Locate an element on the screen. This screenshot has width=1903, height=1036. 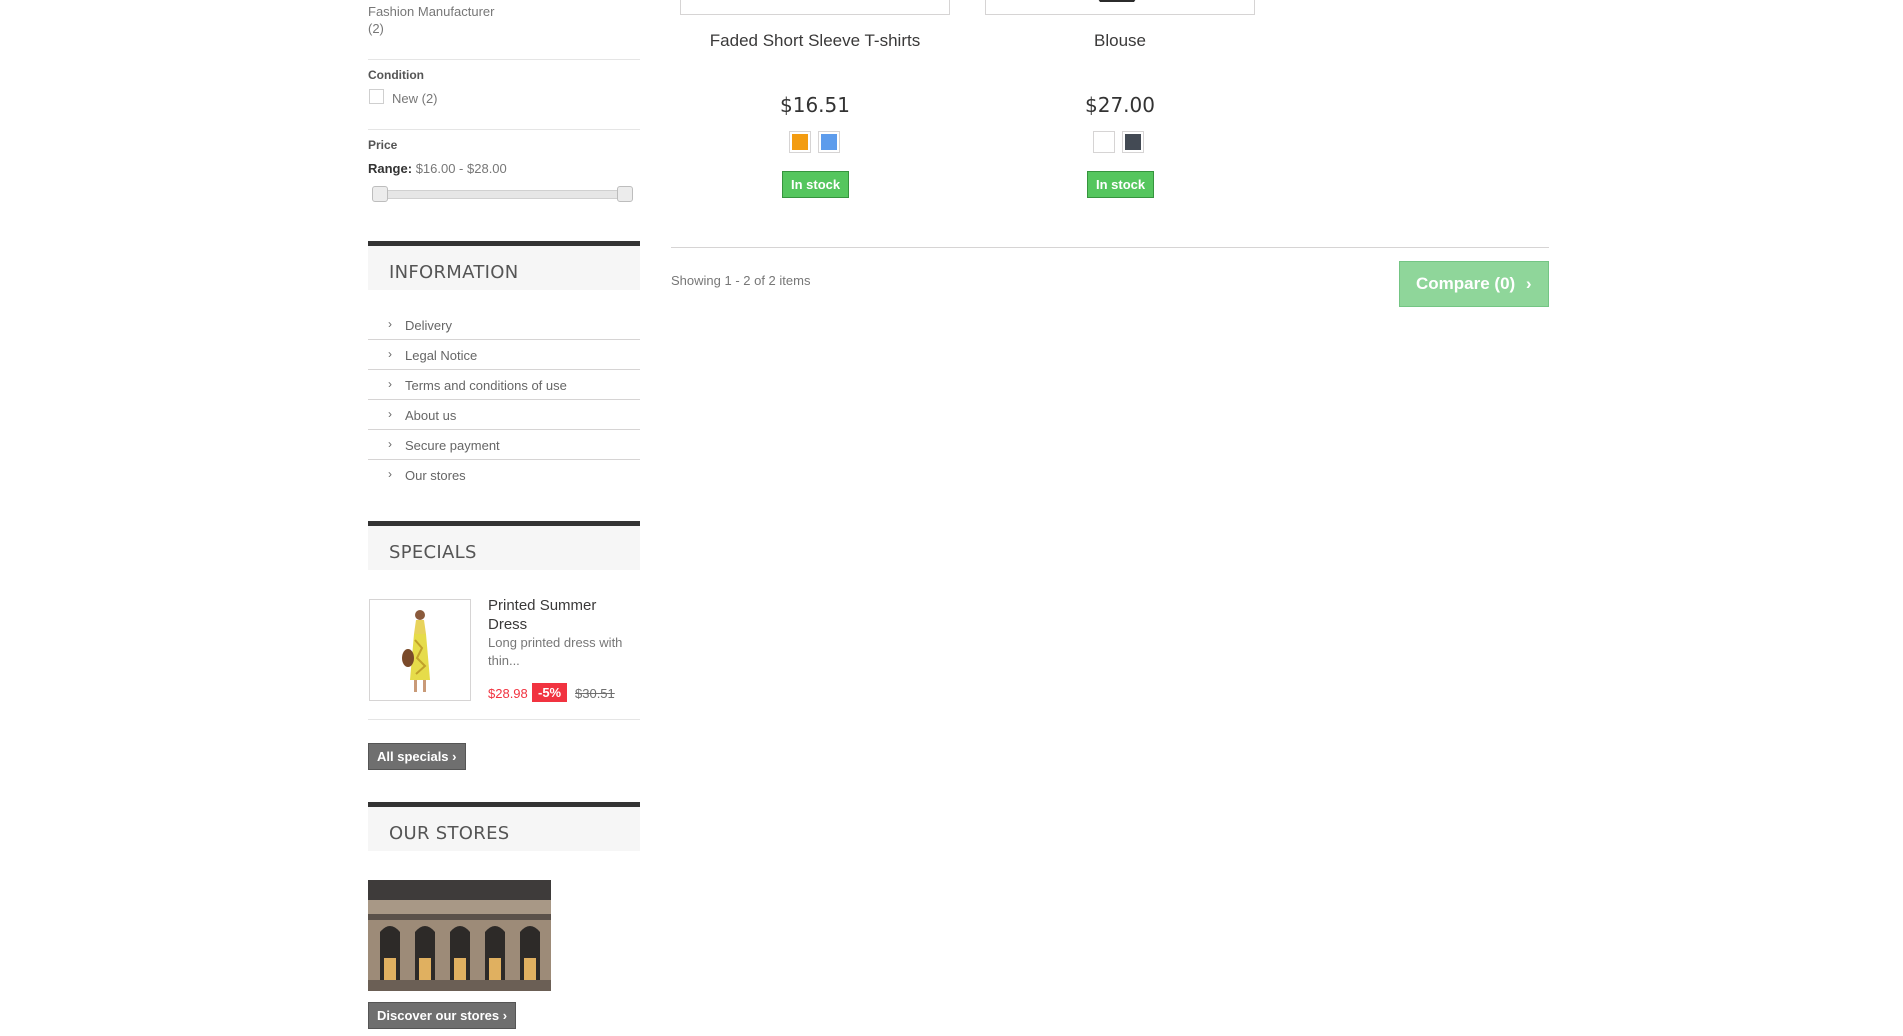
all-specials-label: All specials is located at coordinates (413, 756).